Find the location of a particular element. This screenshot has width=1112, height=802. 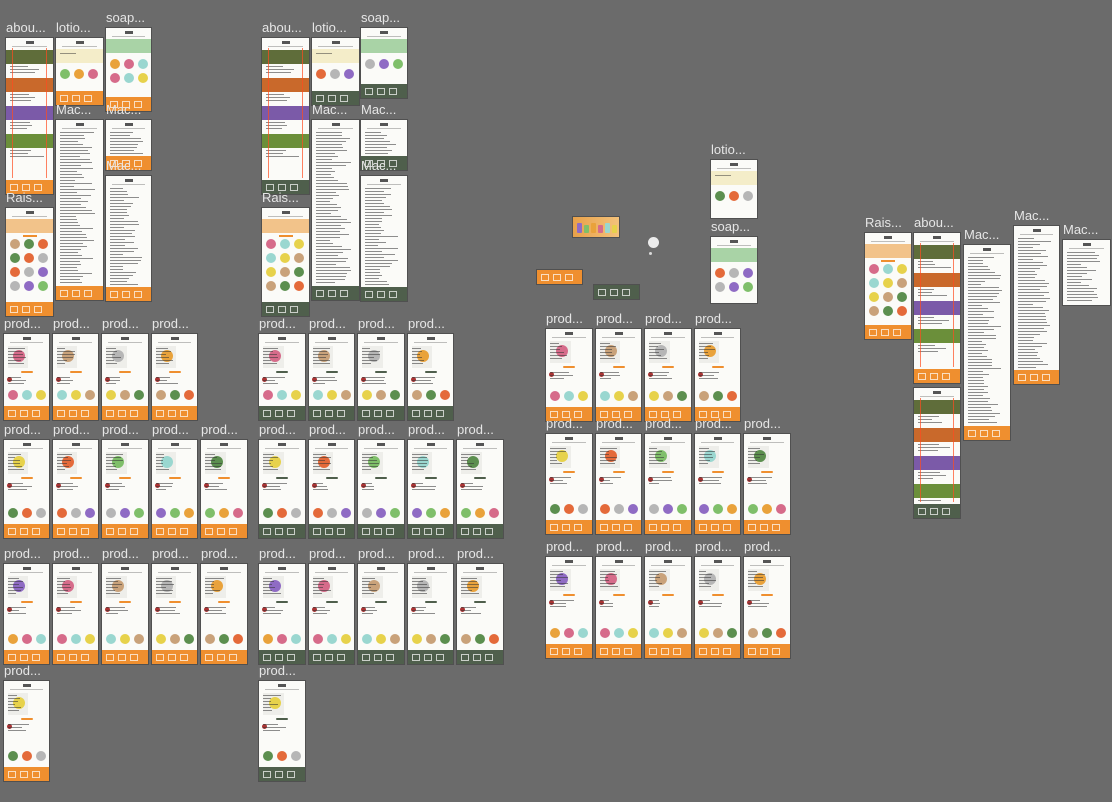

frame-about is located at coordinates (937, 453).